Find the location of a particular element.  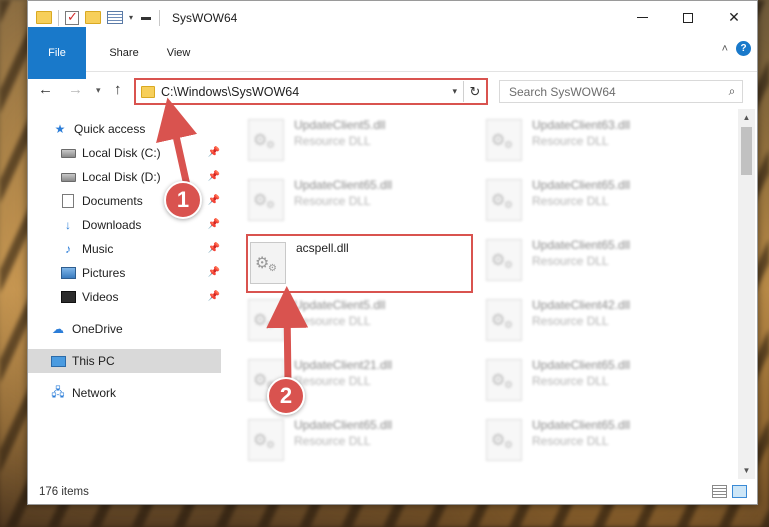

close-button: ✕ is located at coordinates (734, 17).